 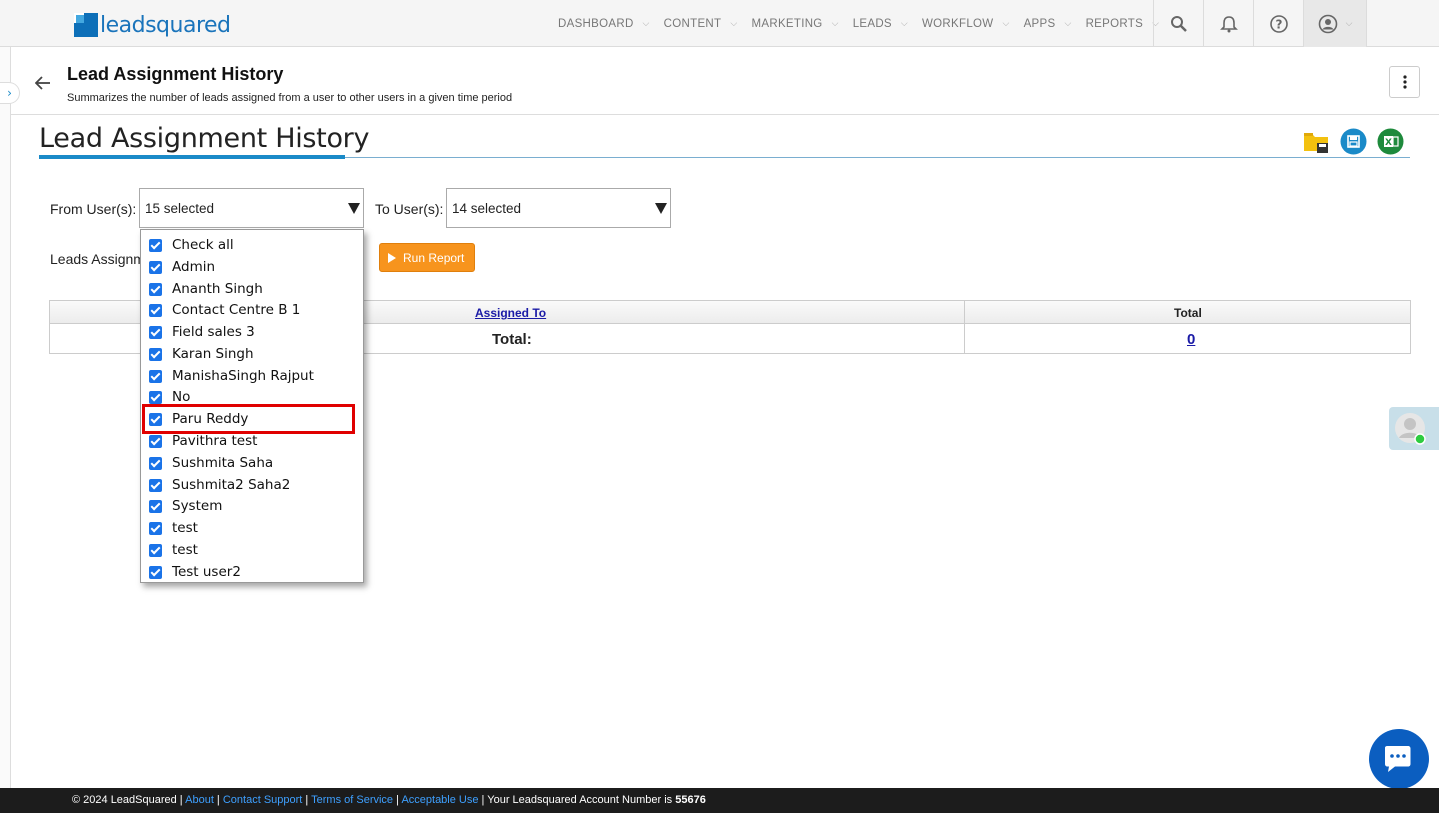 What do you see at coordinates (661, 208) in the screenshot?
I see `dropdown-arrow-icon` at bounding box center [661, 208].